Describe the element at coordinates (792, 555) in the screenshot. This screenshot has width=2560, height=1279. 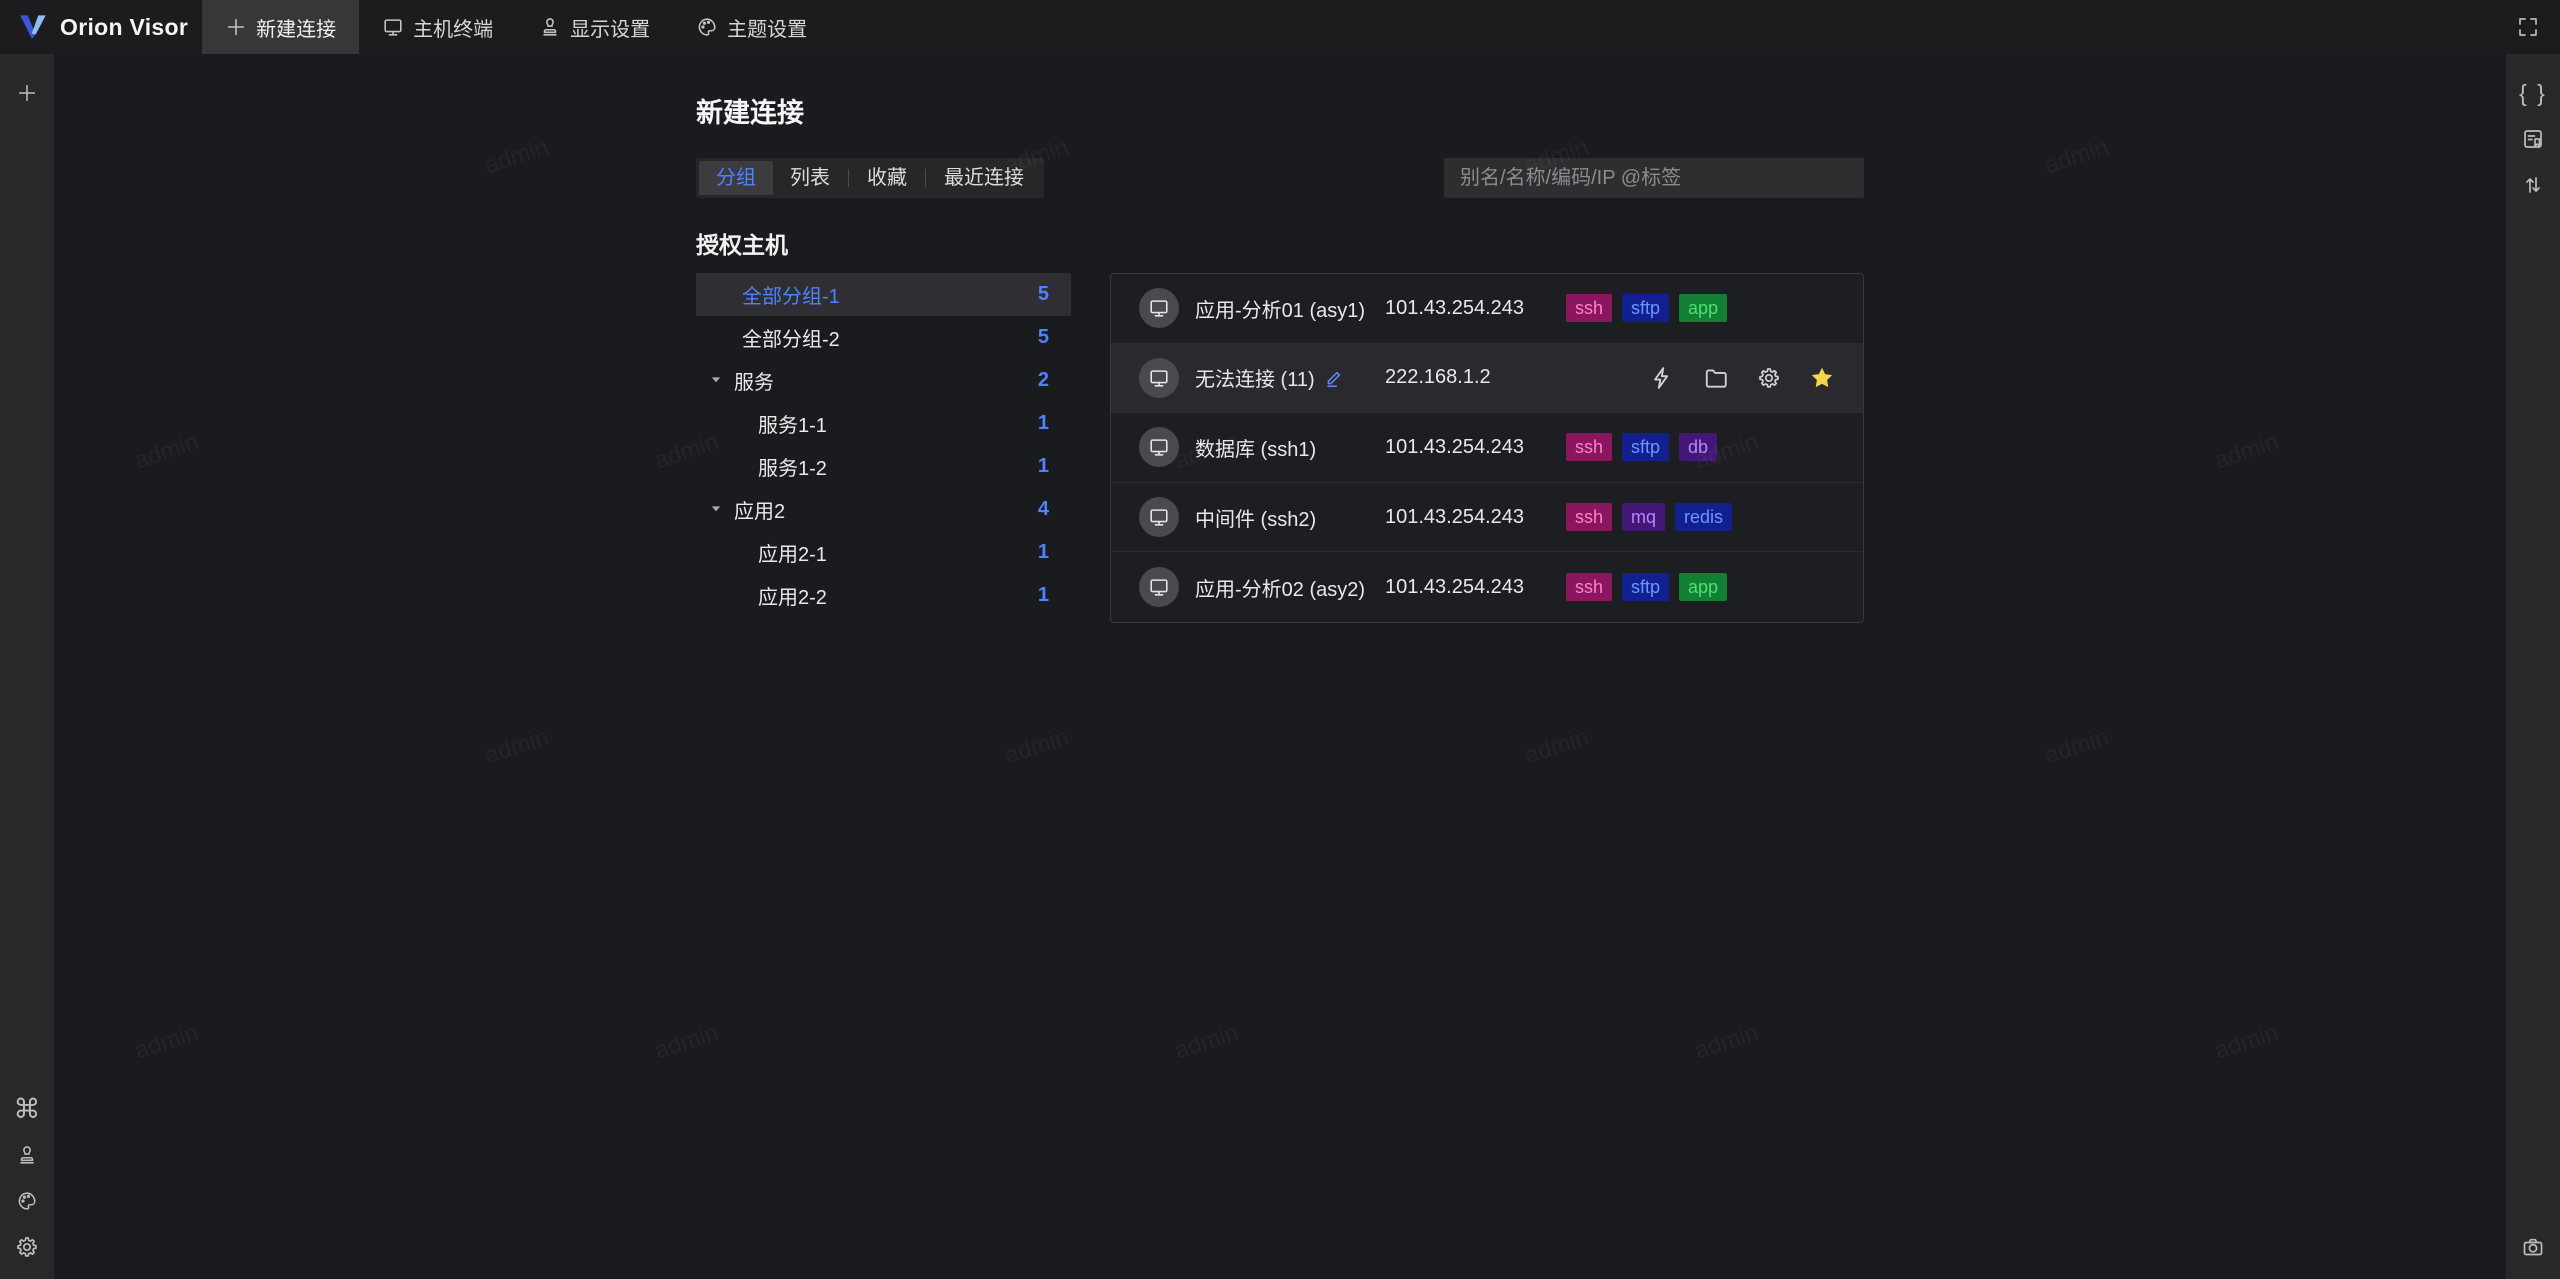
I see `tree-item-label: 应用2-1` at that location.